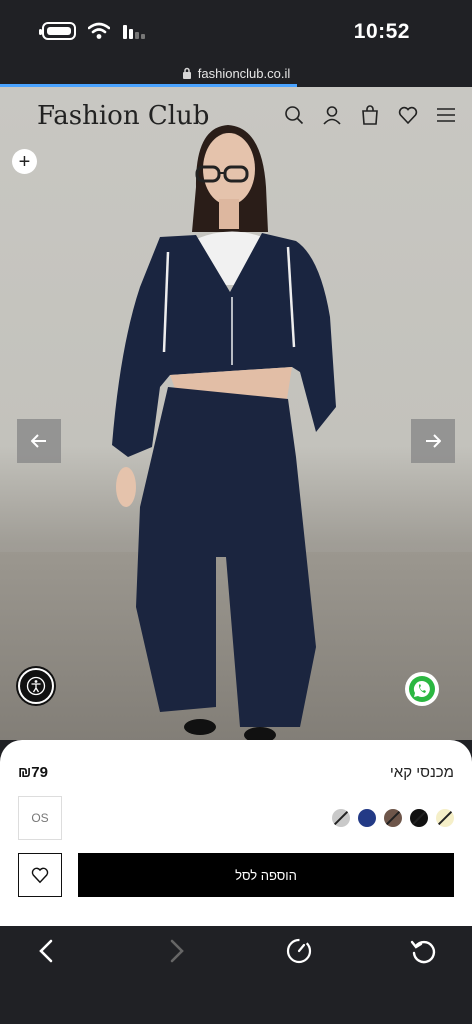 This screenshot has height=1024, width=472. What do you see at coordinates (446, 115) in the screenshot?
I see `menu-icon` at bounding box center [446, 115].